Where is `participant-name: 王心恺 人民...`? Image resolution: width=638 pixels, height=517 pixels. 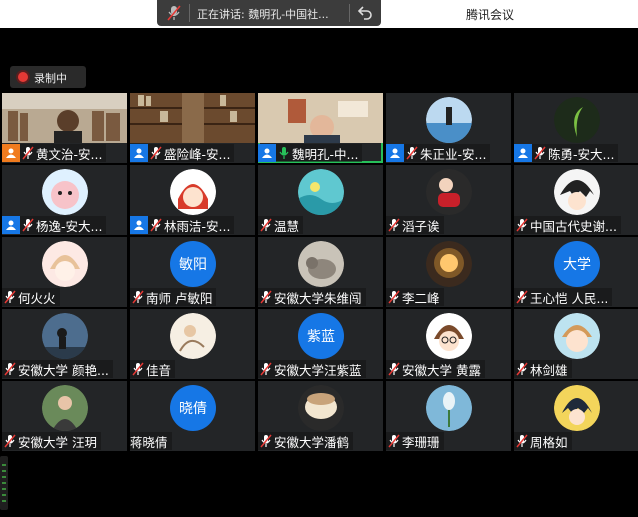 participant-name: 王心恺 人民... is located at coordinates (569, 298).